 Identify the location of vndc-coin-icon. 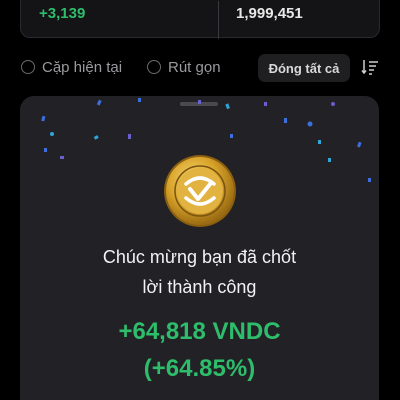
(200, 191).